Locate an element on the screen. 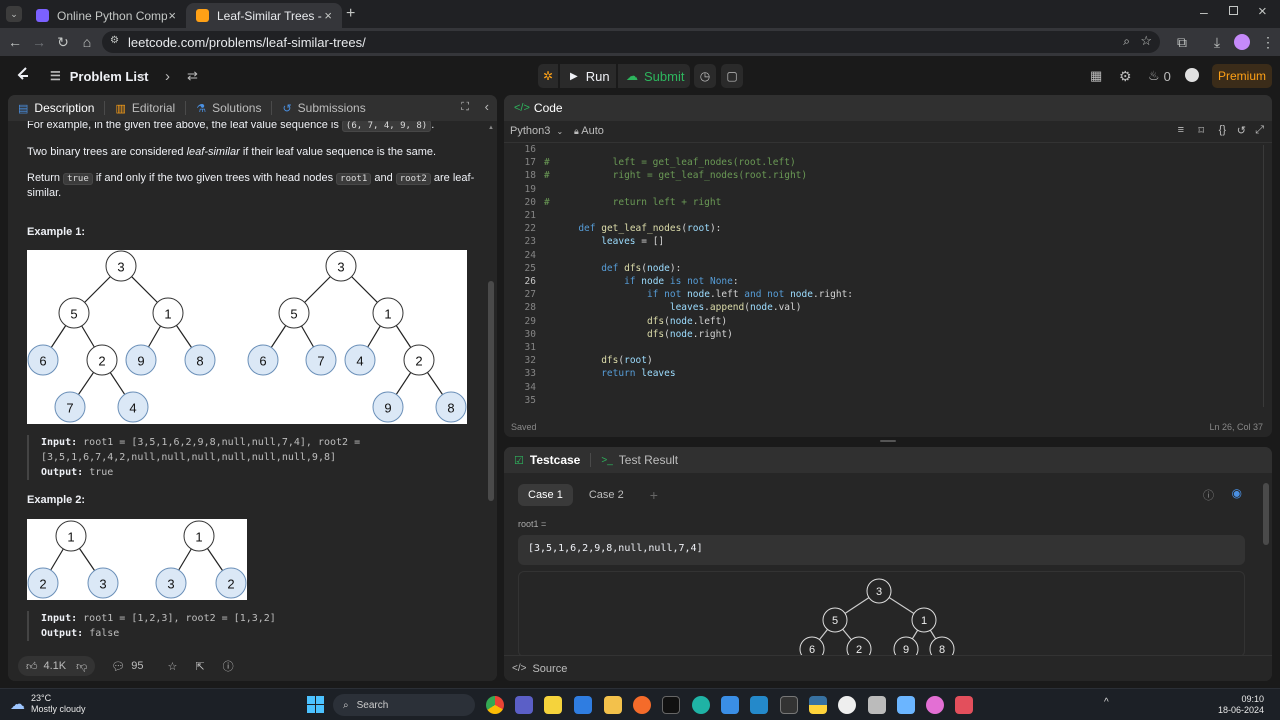 Image resolution: width=1280 pixels, height=720 pixels. premium-button: Premium is located at coordinates (1242, 76).